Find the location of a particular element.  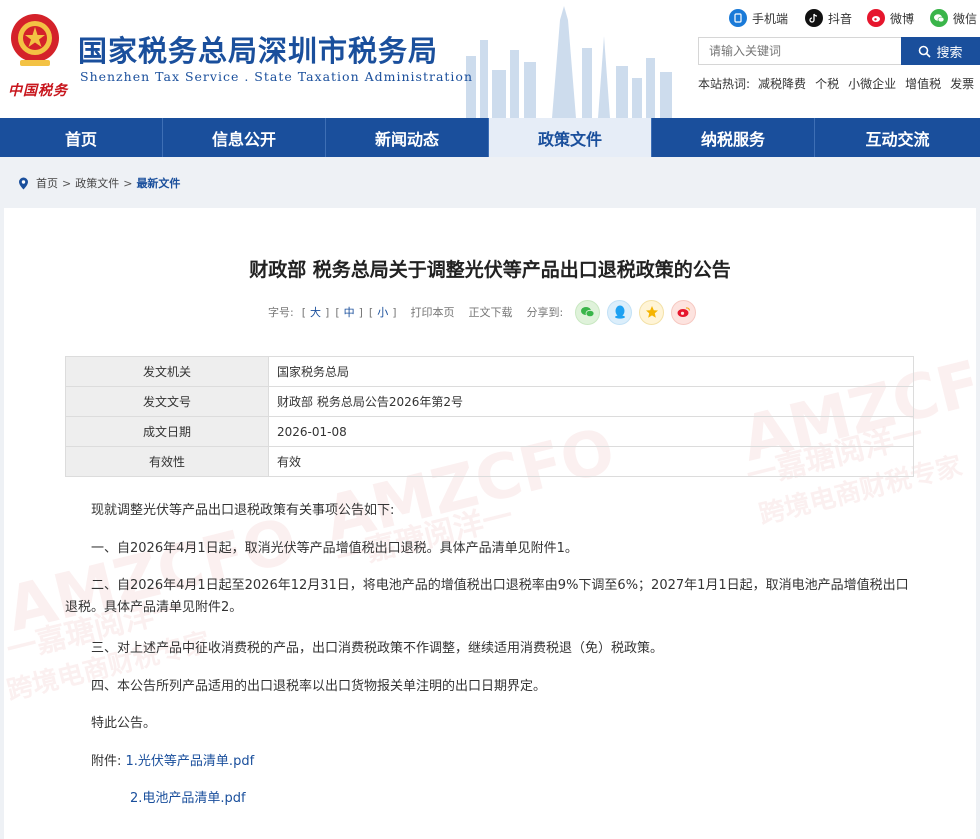

social-weibo-link: 微博 is located at coordinates (890, 18).